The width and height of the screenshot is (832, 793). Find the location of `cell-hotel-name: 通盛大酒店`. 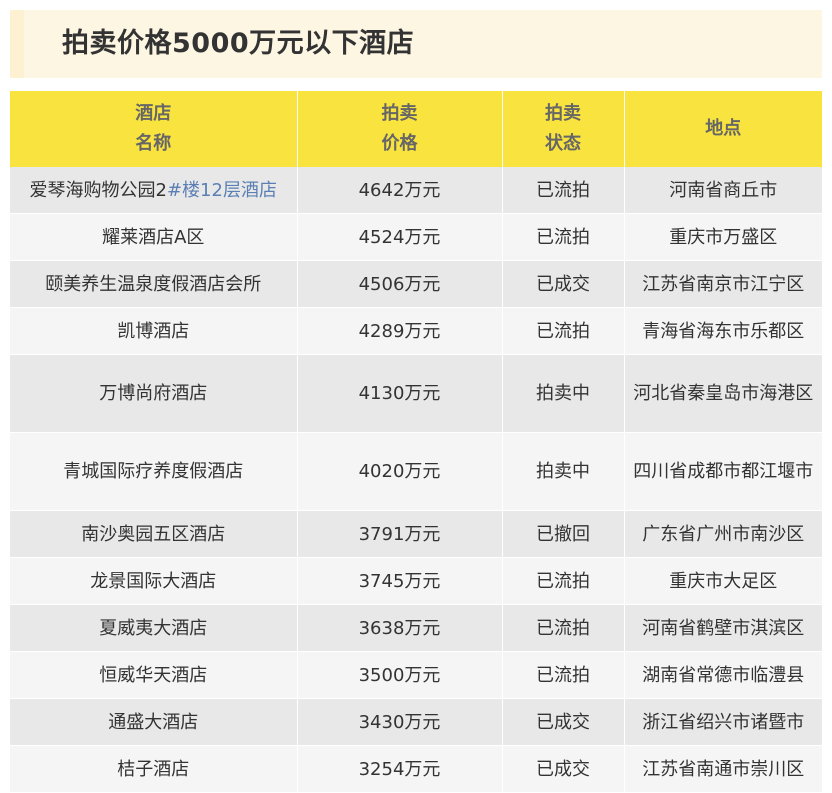

cell-hotel-name: 通盛大酒店 is located at coordinates (154, 722).